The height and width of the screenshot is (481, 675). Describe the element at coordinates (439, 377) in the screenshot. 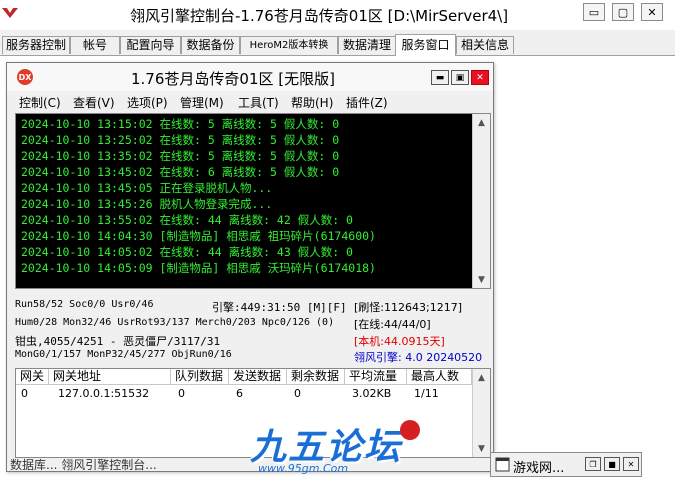

I see `col-header-max-users: 最高人数` at that location.